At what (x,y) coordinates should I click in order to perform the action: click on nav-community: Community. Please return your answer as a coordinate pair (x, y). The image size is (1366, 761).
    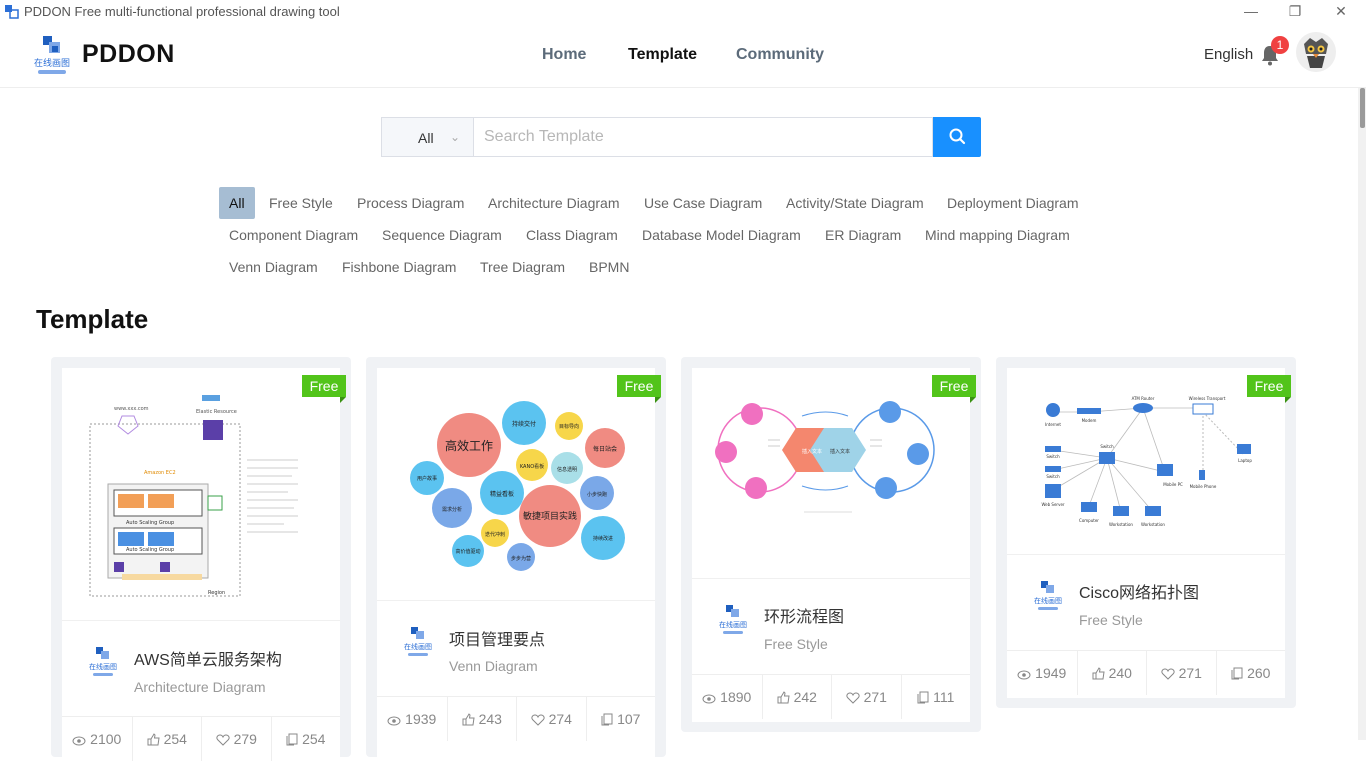
    Looking at the image, I should click on (780, 55).